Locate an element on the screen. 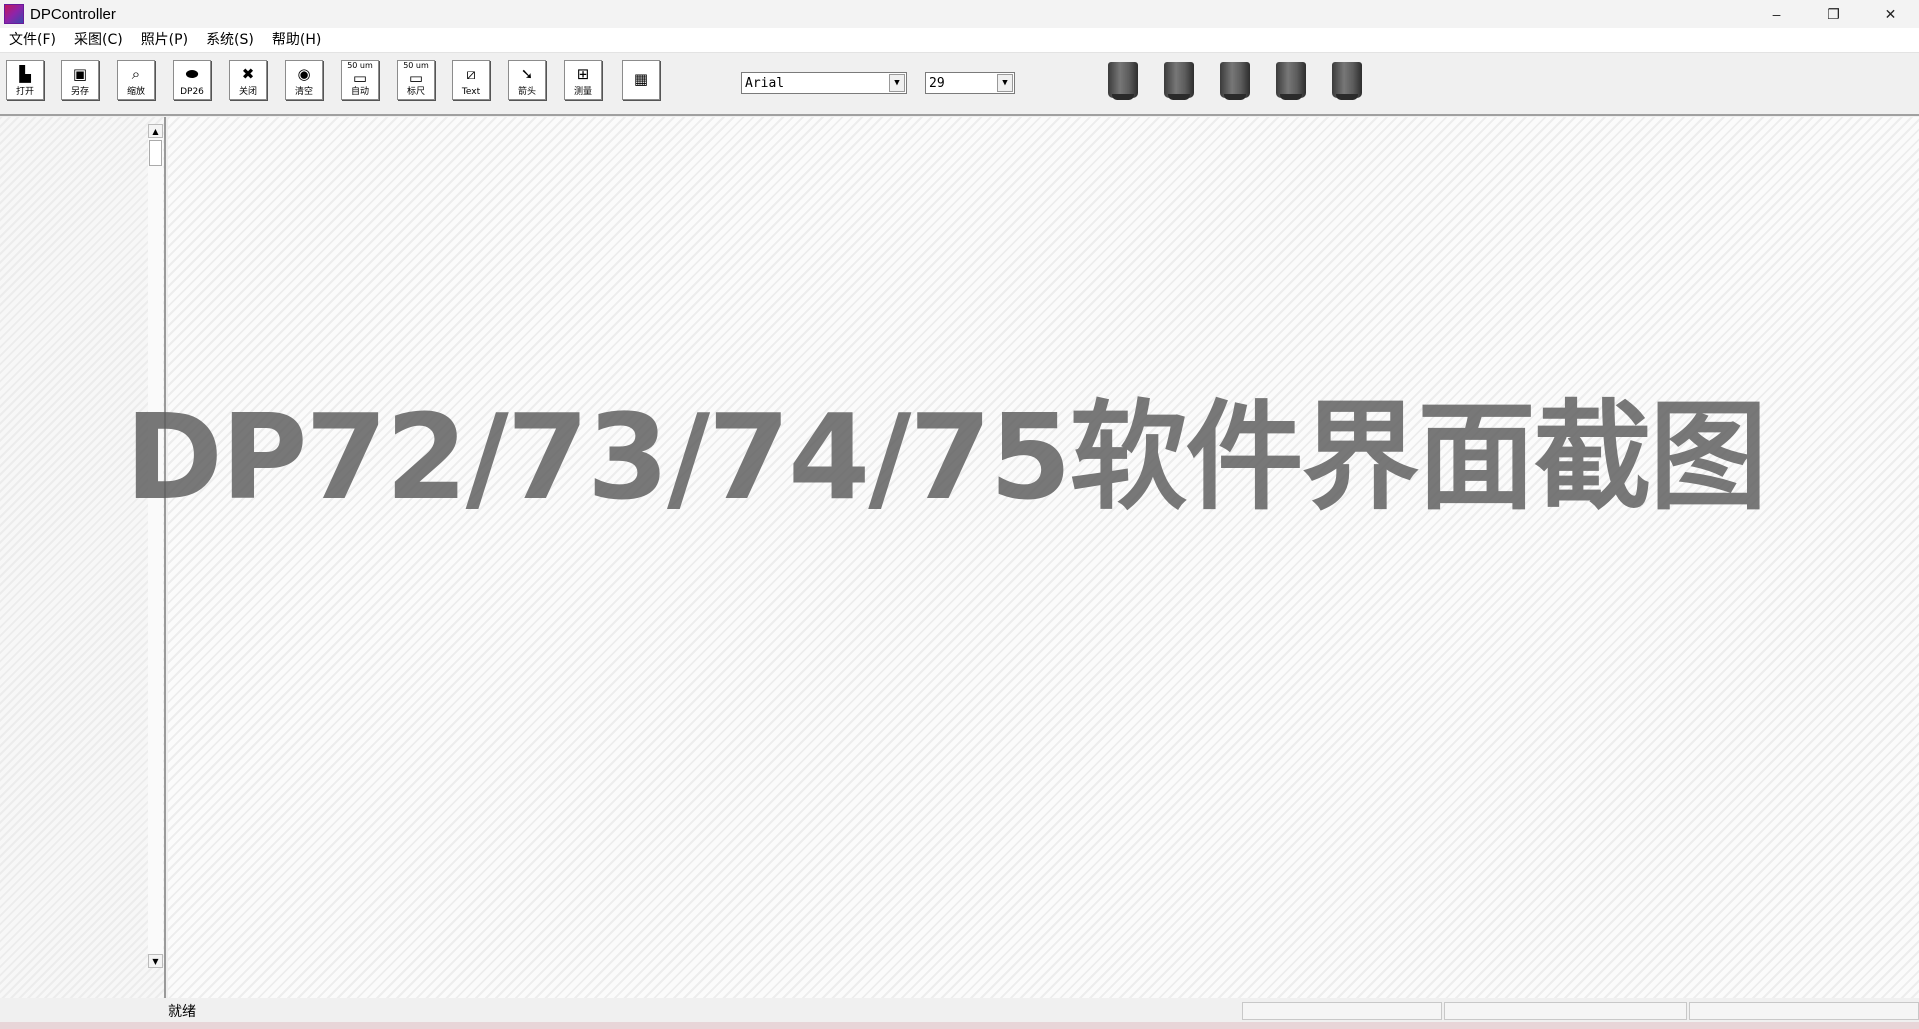  layout-icon: ▦ is located at coordinates (641, 78).